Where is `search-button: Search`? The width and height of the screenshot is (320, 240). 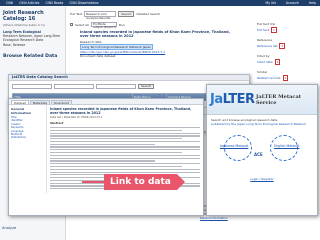 search-button: Search is located at coordinates (126, 13).